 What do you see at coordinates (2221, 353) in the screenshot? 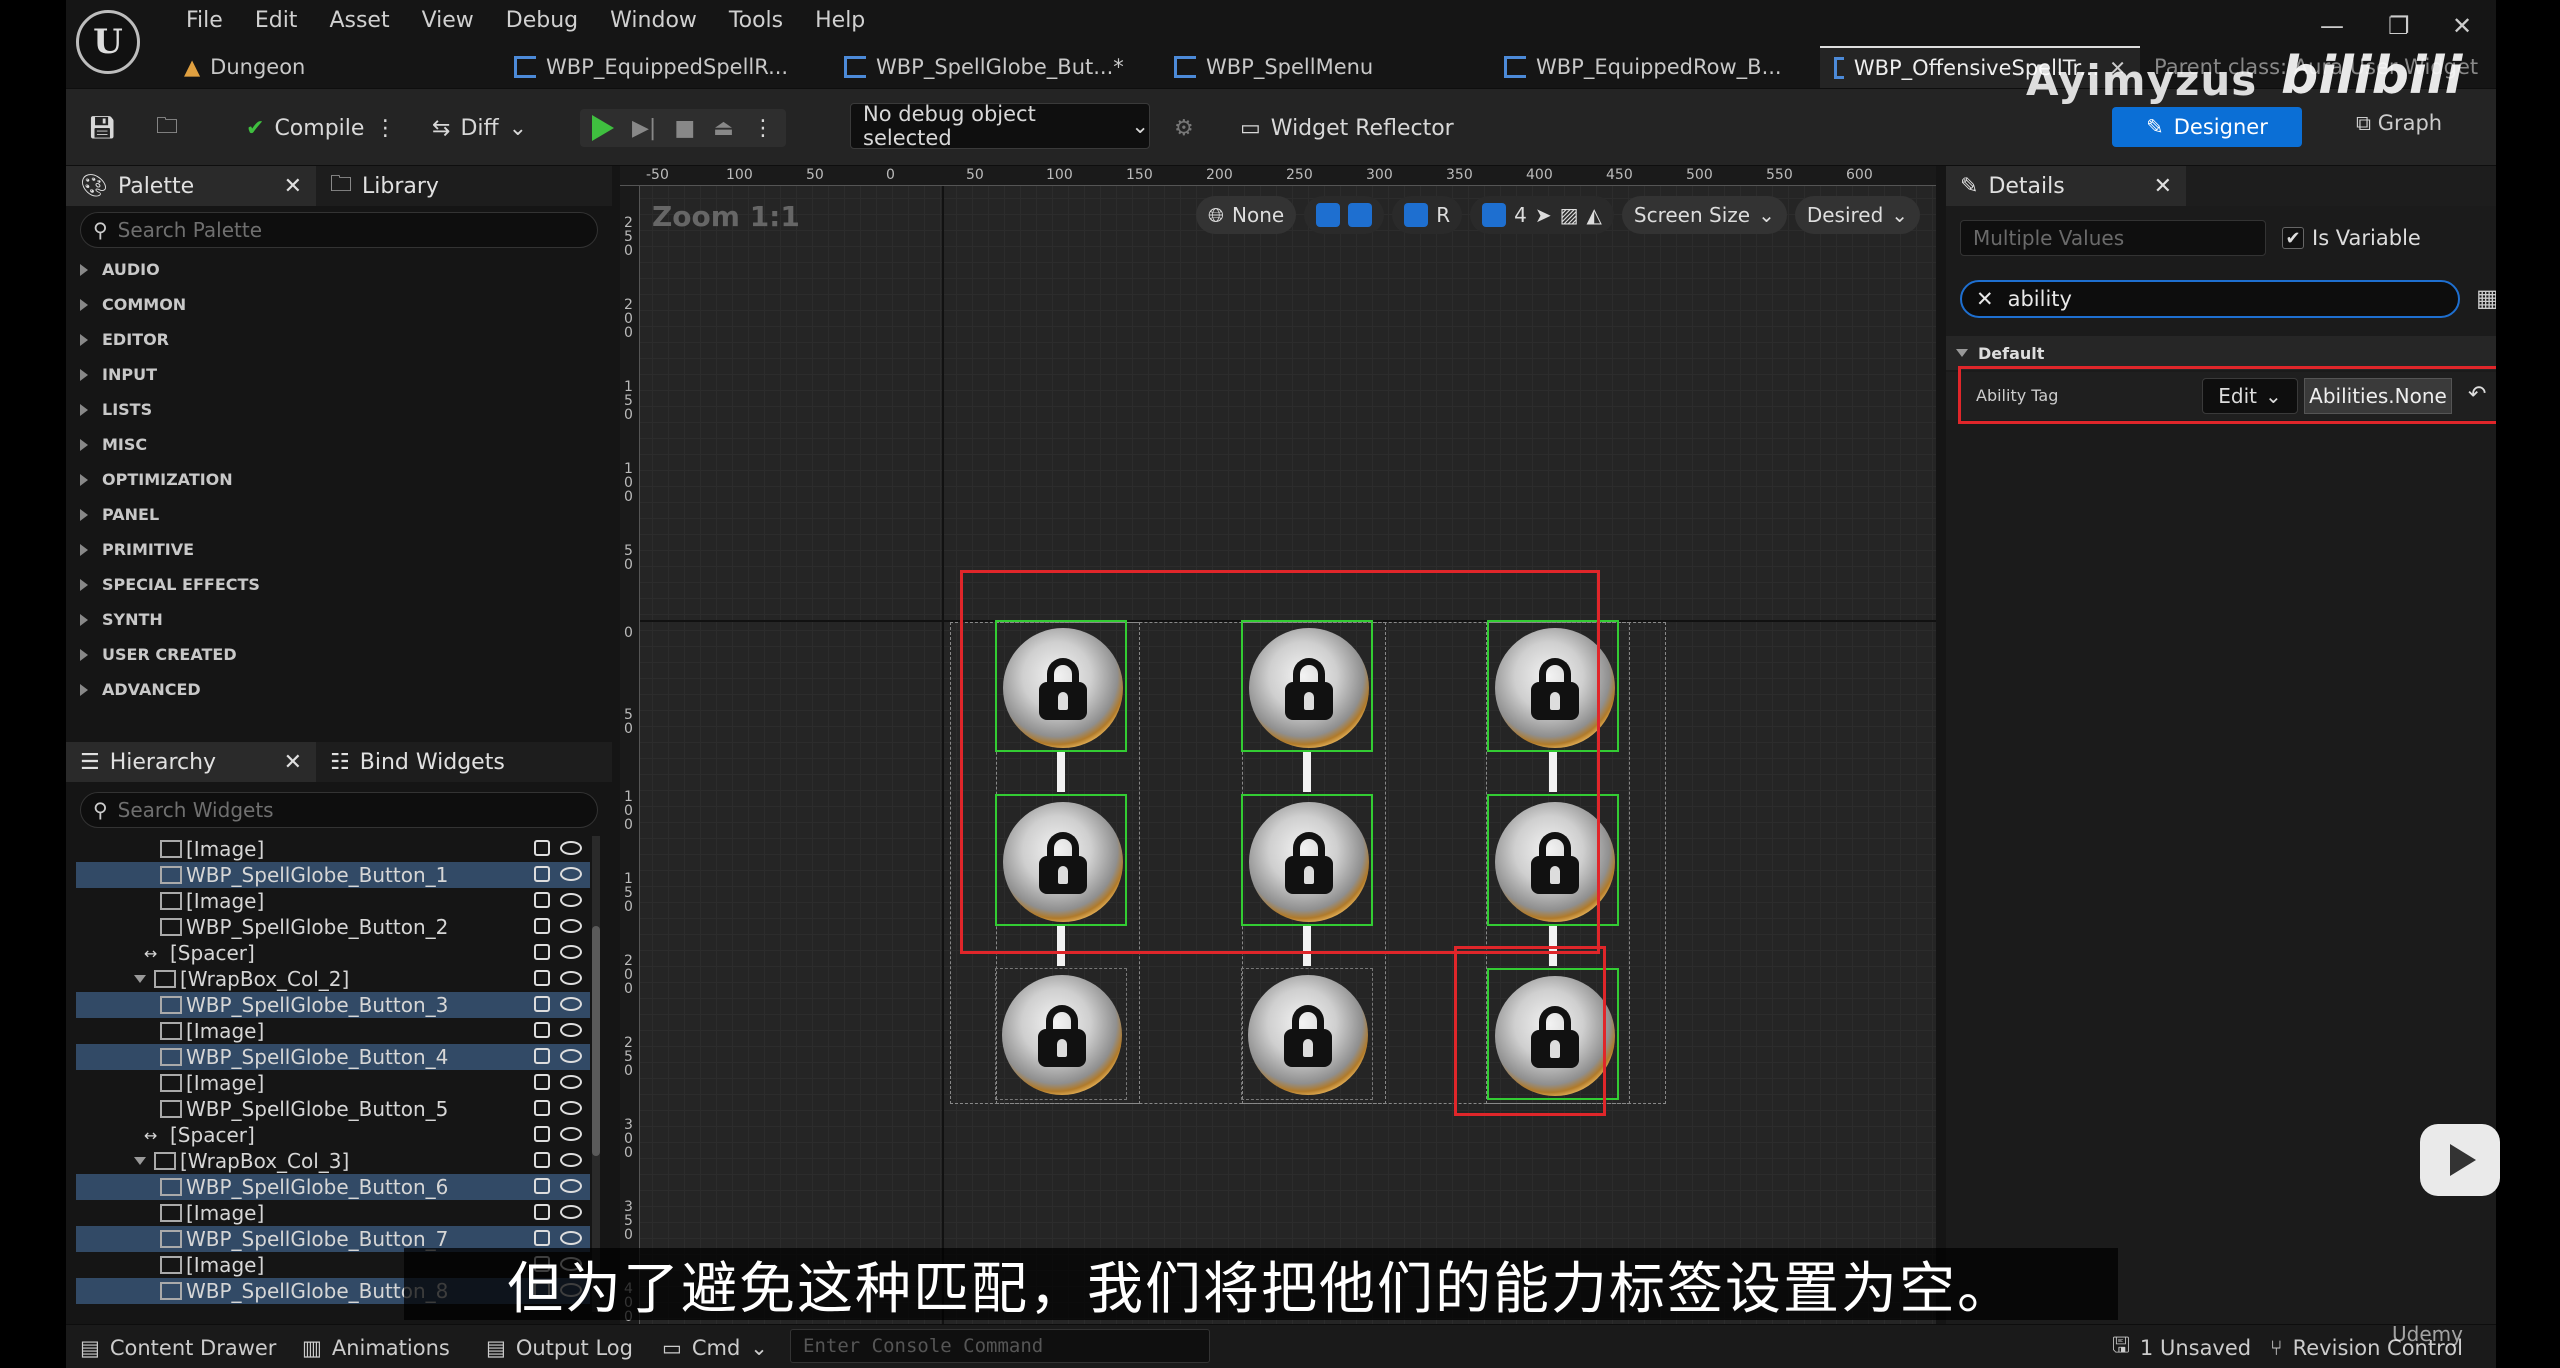
I see `category-default: Default` at bounding box center [2221, 353].